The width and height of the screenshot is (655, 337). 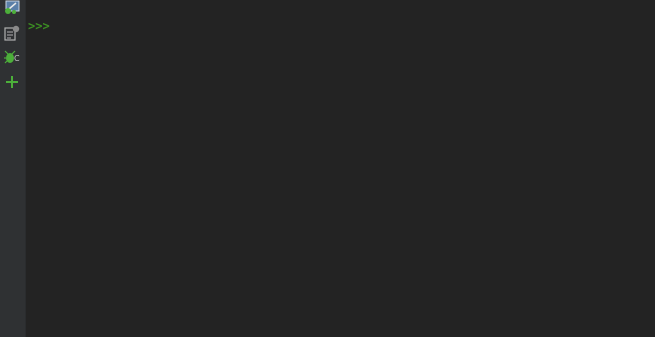 I want to click on python-console-icon, so click(x=12, y=9).